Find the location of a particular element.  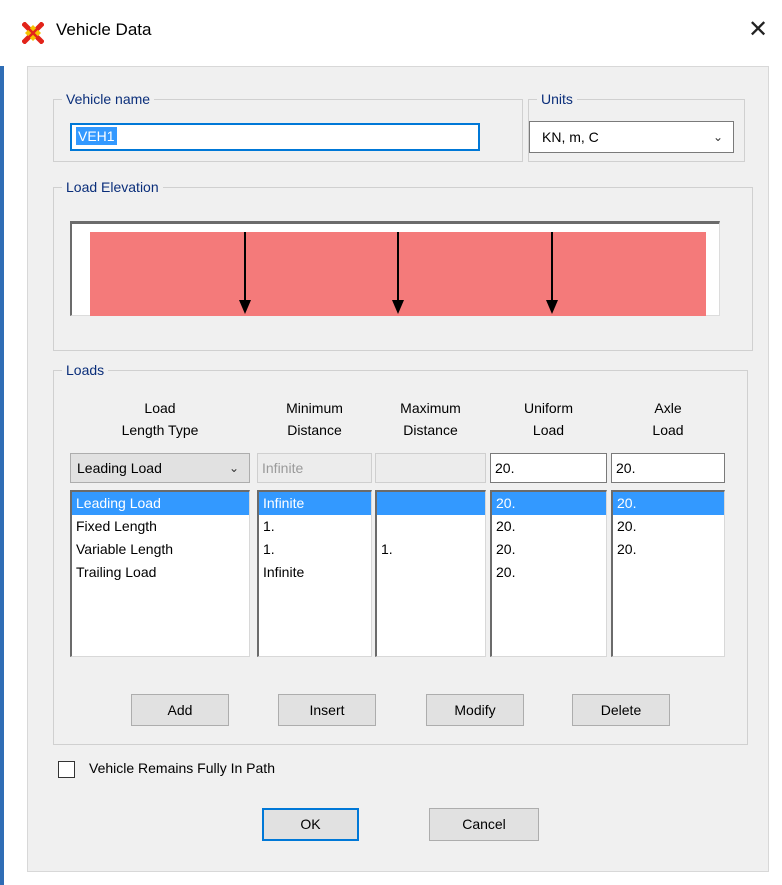

list-item: Trailing Load is located at coordinates (160, 572).